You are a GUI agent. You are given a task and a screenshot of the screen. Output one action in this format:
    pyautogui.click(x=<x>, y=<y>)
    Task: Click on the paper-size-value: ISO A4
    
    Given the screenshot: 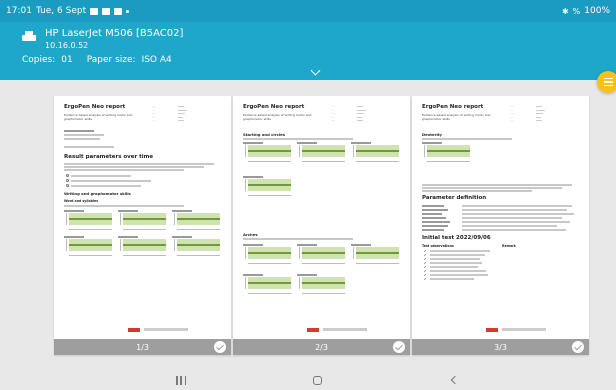 What is the action you would take?
    pyautogui.click(x=156, y=60)
    